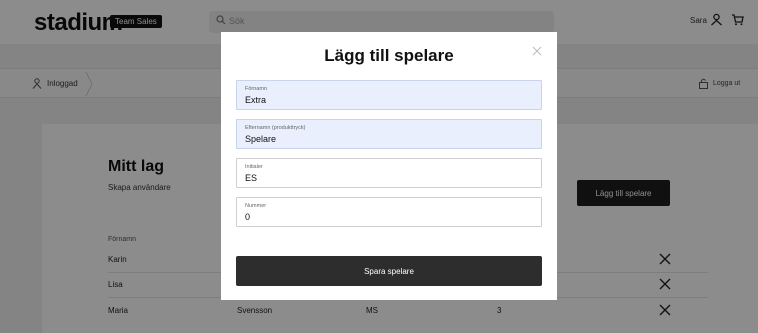 The height and width of the screenshot is (333, 758). I want to click on number-label: Nummer, so click(256, 206).